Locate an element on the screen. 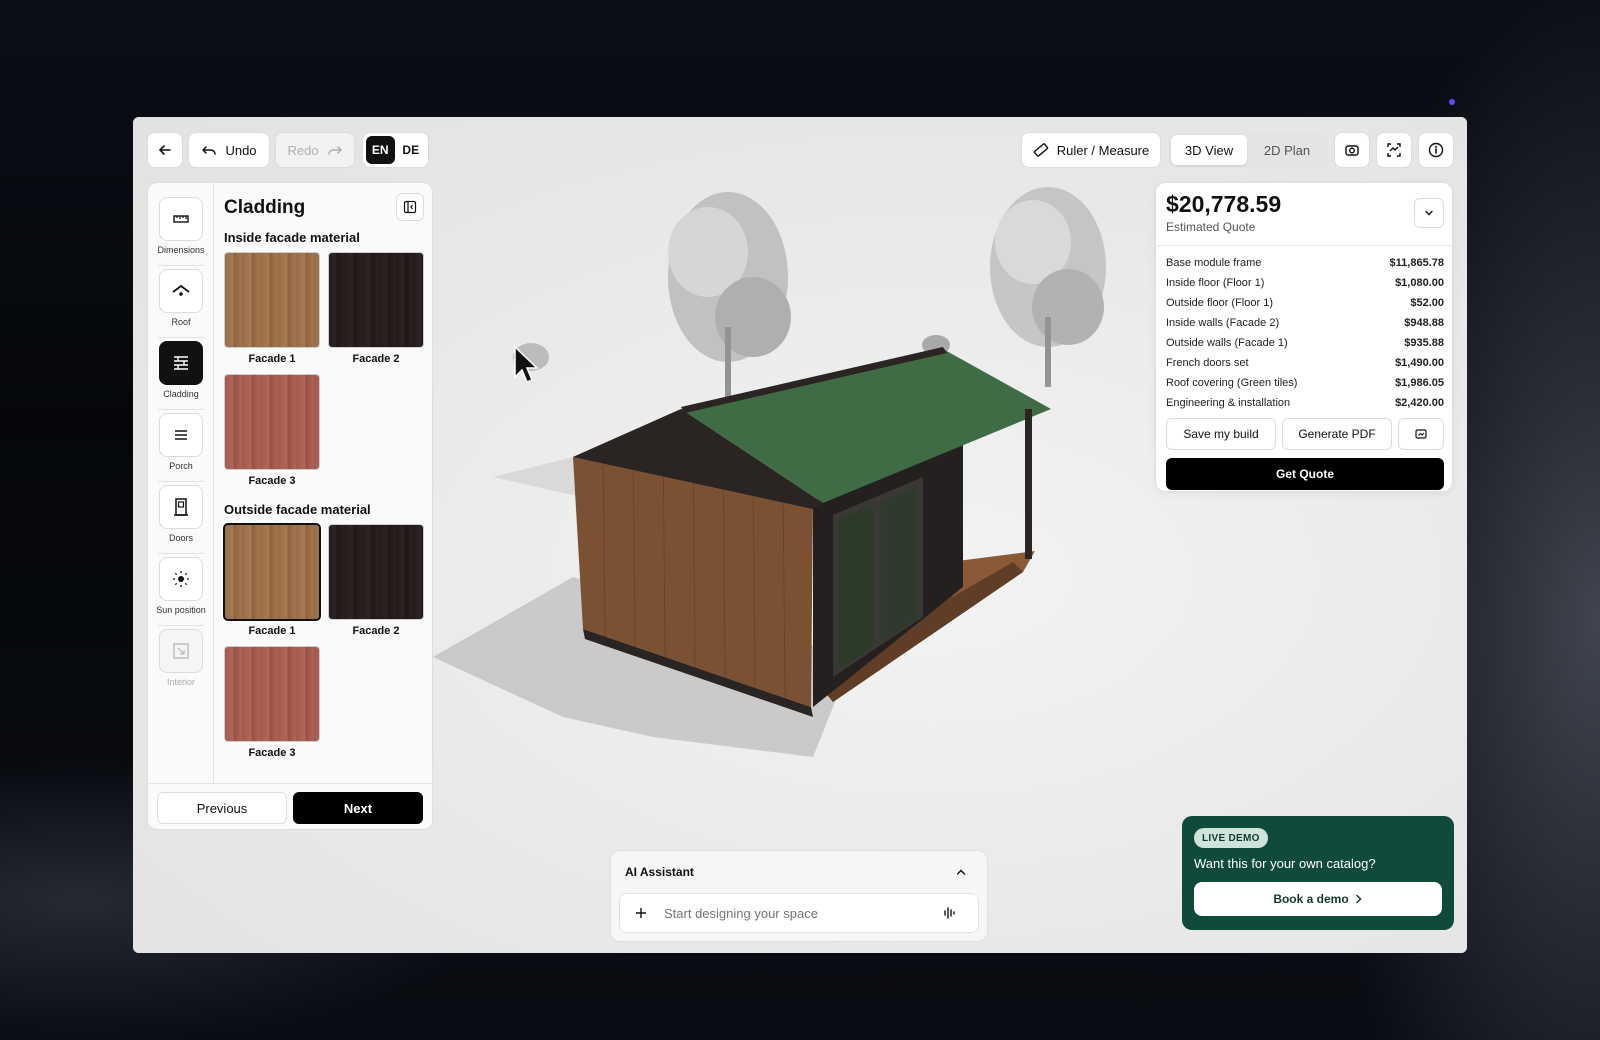  info-button is located at coordinates (1436, 150).